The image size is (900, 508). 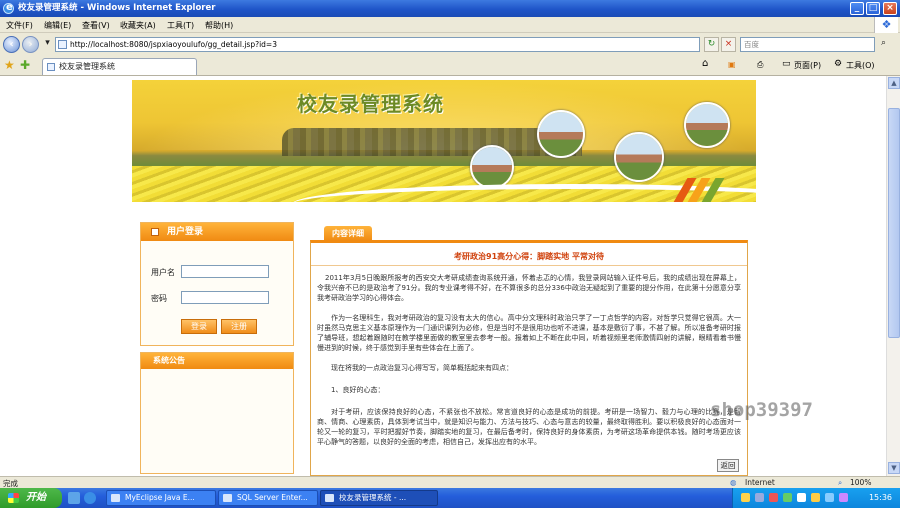 I want to click on myeclipse-icon, so click(x=115, y=498).